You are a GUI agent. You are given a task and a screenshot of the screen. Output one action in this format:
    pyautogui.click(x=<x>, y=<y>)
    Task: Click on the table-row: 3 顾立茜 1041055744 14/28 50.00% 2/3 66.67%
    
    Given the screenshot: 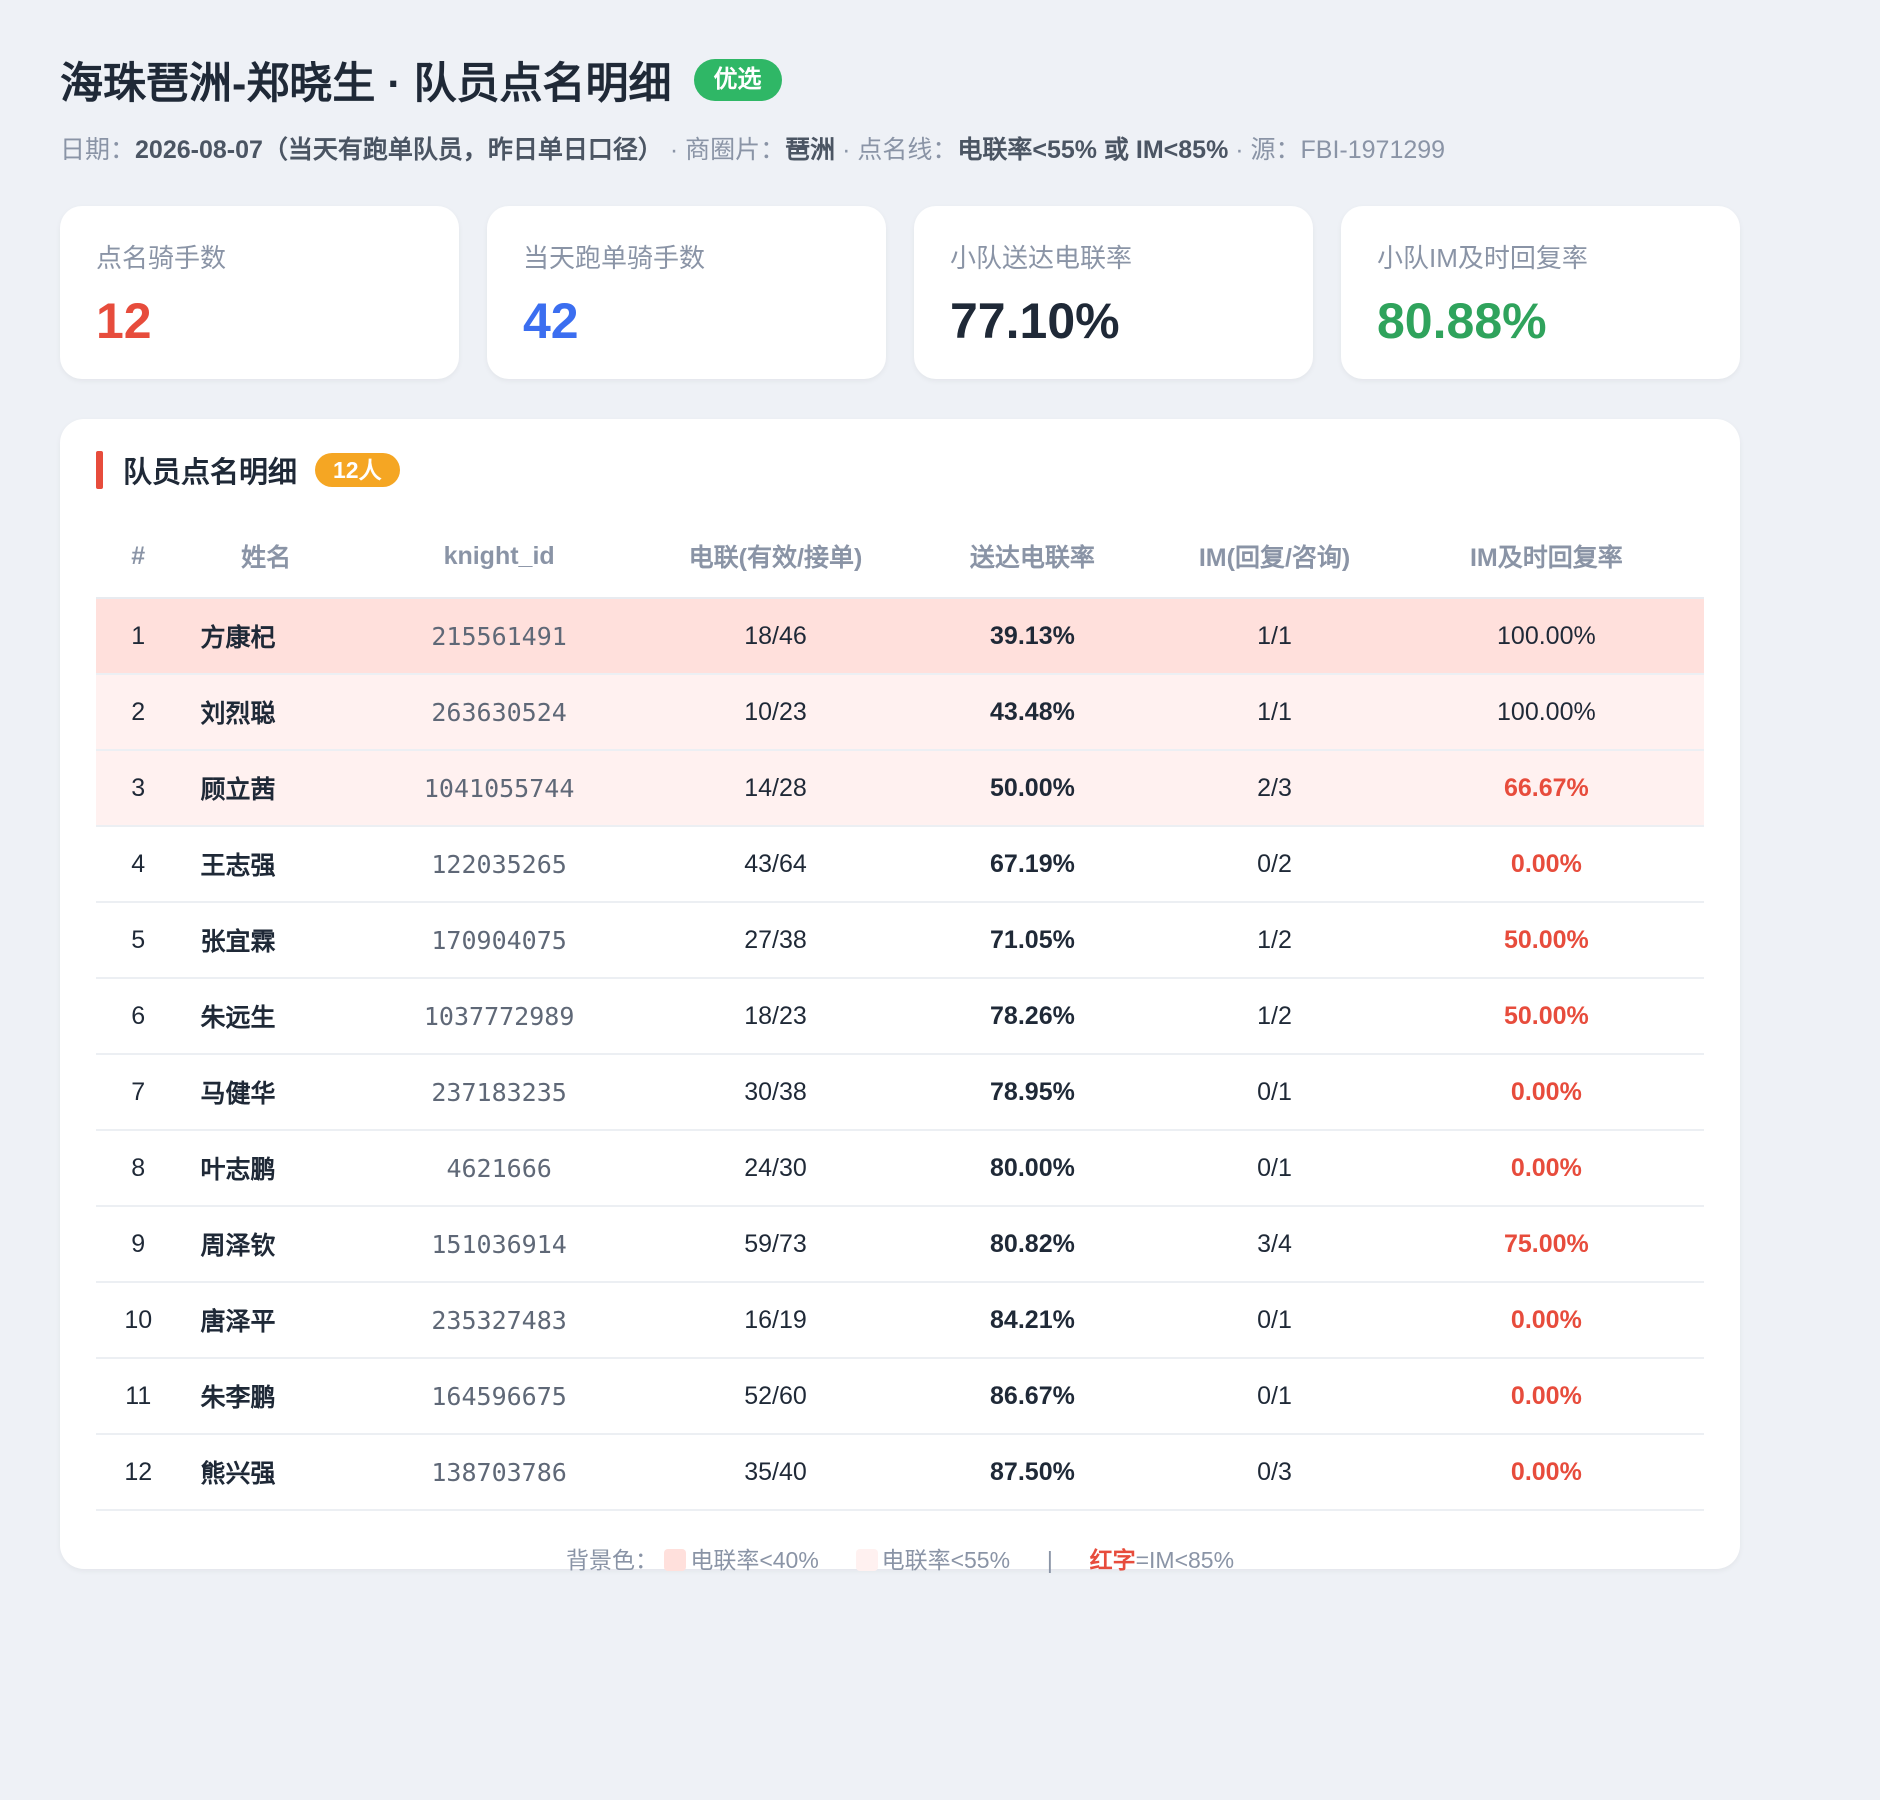 What is the action you would take?
    pyautogui.click(x=900, y=788)
    